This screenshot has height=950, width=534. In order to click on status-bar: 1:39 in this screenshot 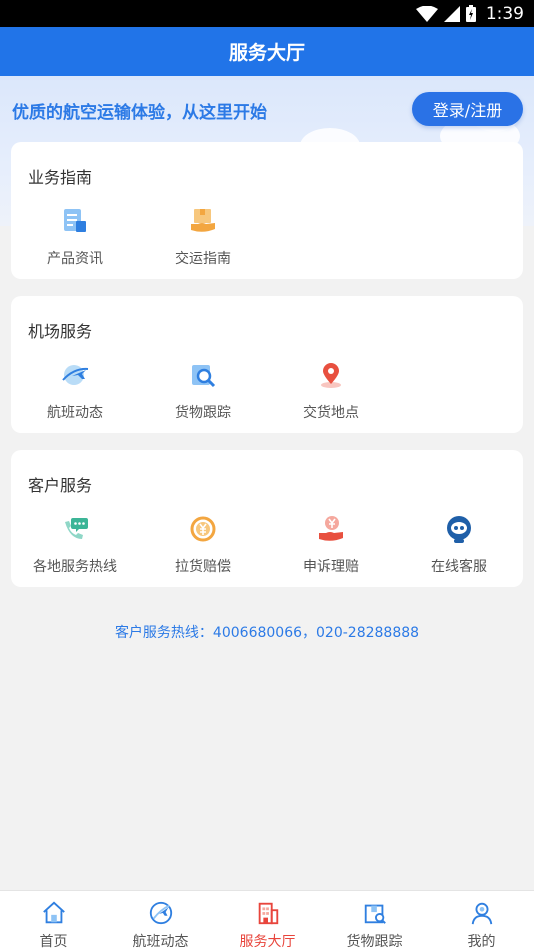, I will do `click(267, 13)`.